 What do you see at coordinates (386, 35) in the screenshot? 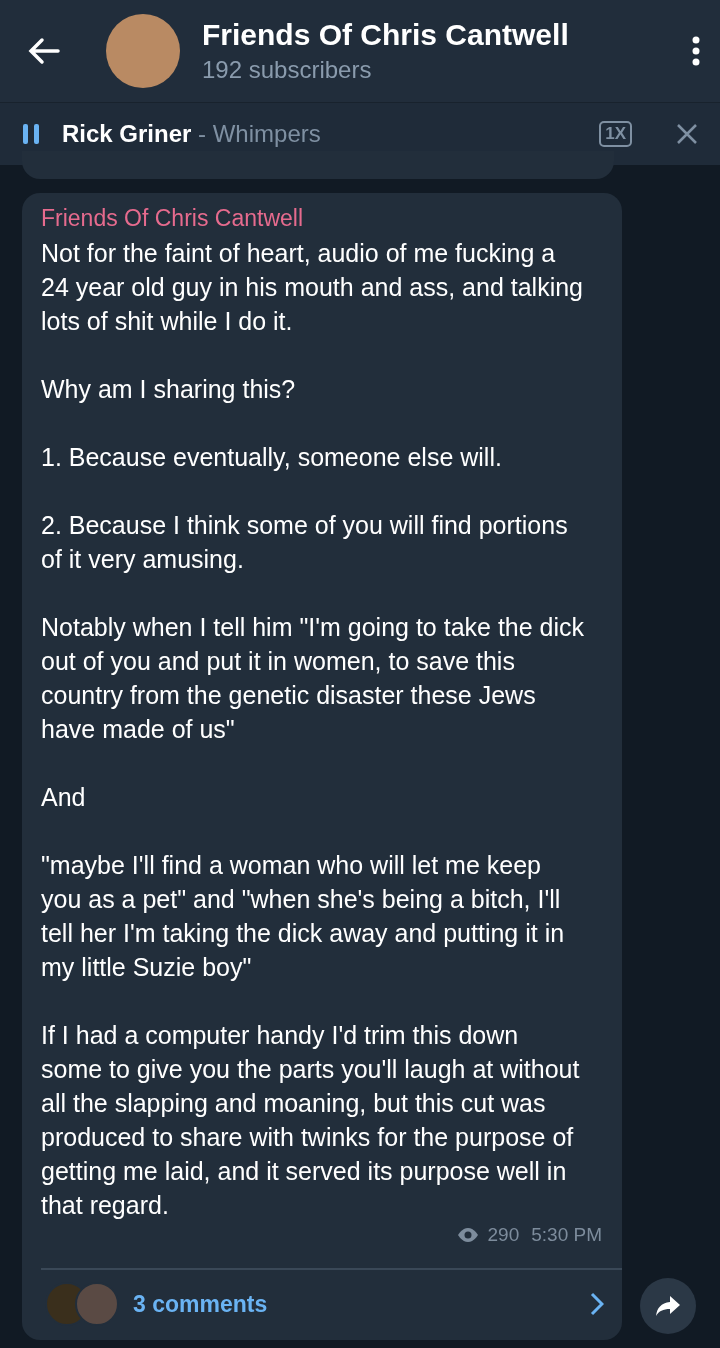
I see `channel-title: Friends Of Chris Cantwell` at bounding box center [386, 35].